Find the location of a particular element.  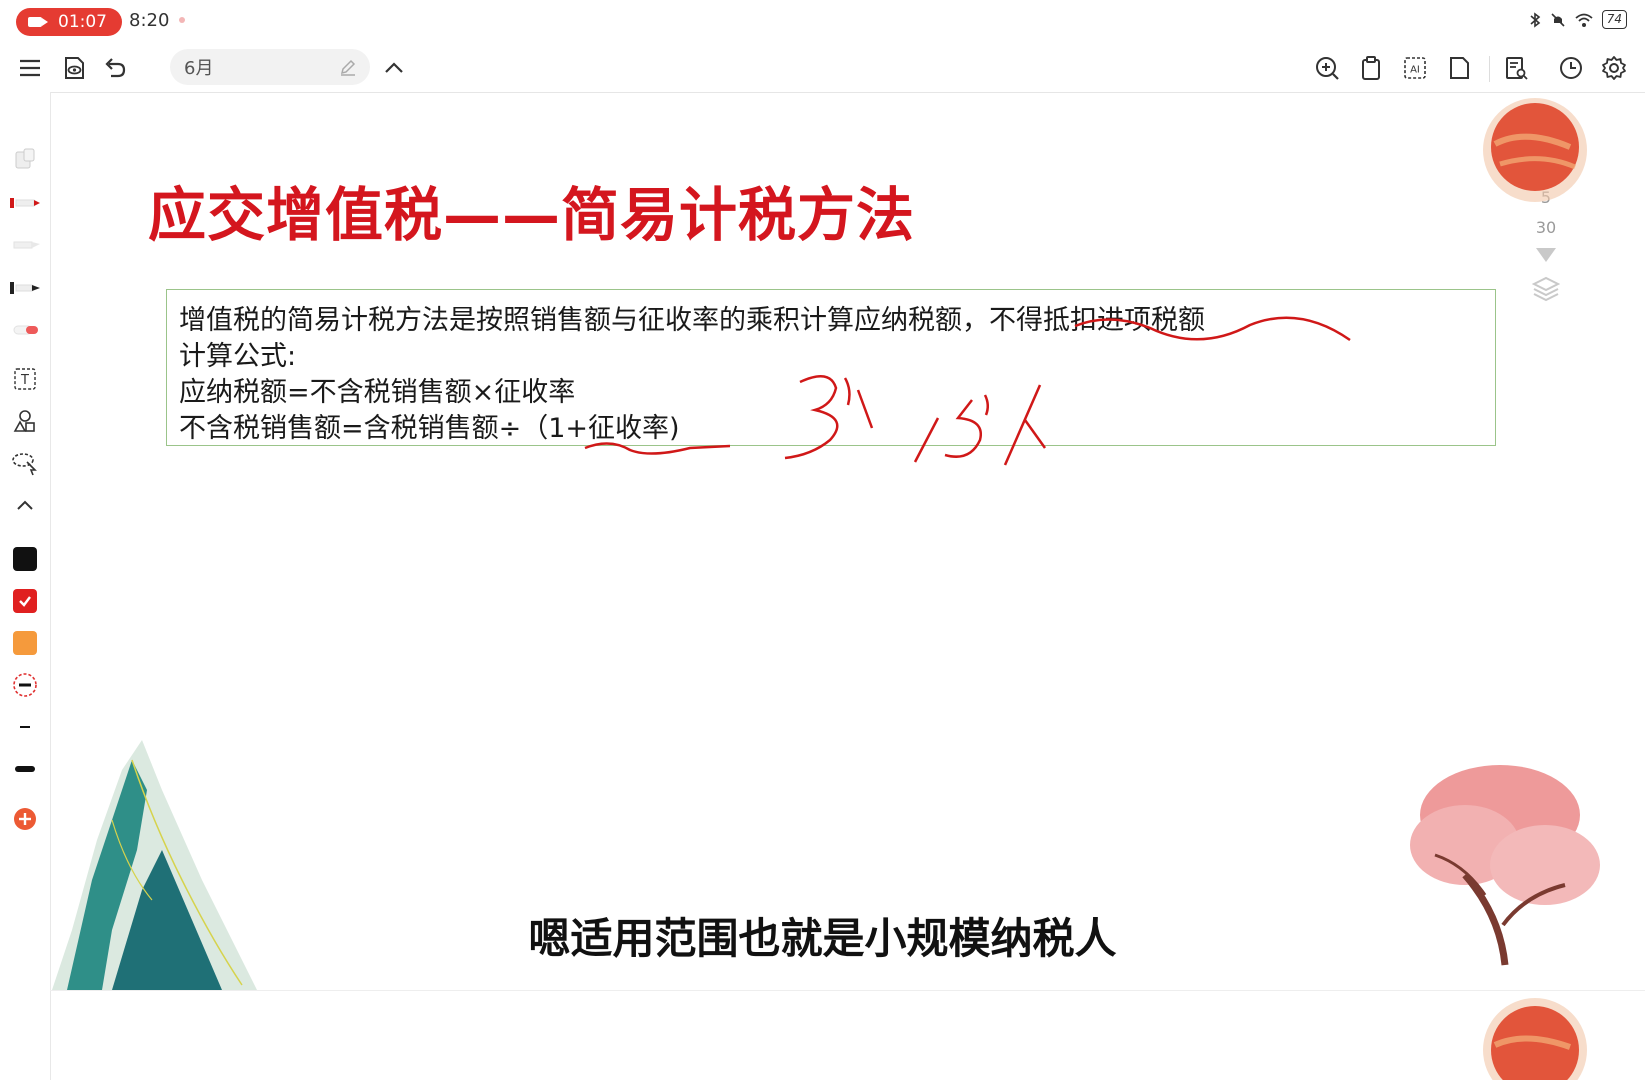

ink-underline-no-deduction is located at coordinates (1212, 329).